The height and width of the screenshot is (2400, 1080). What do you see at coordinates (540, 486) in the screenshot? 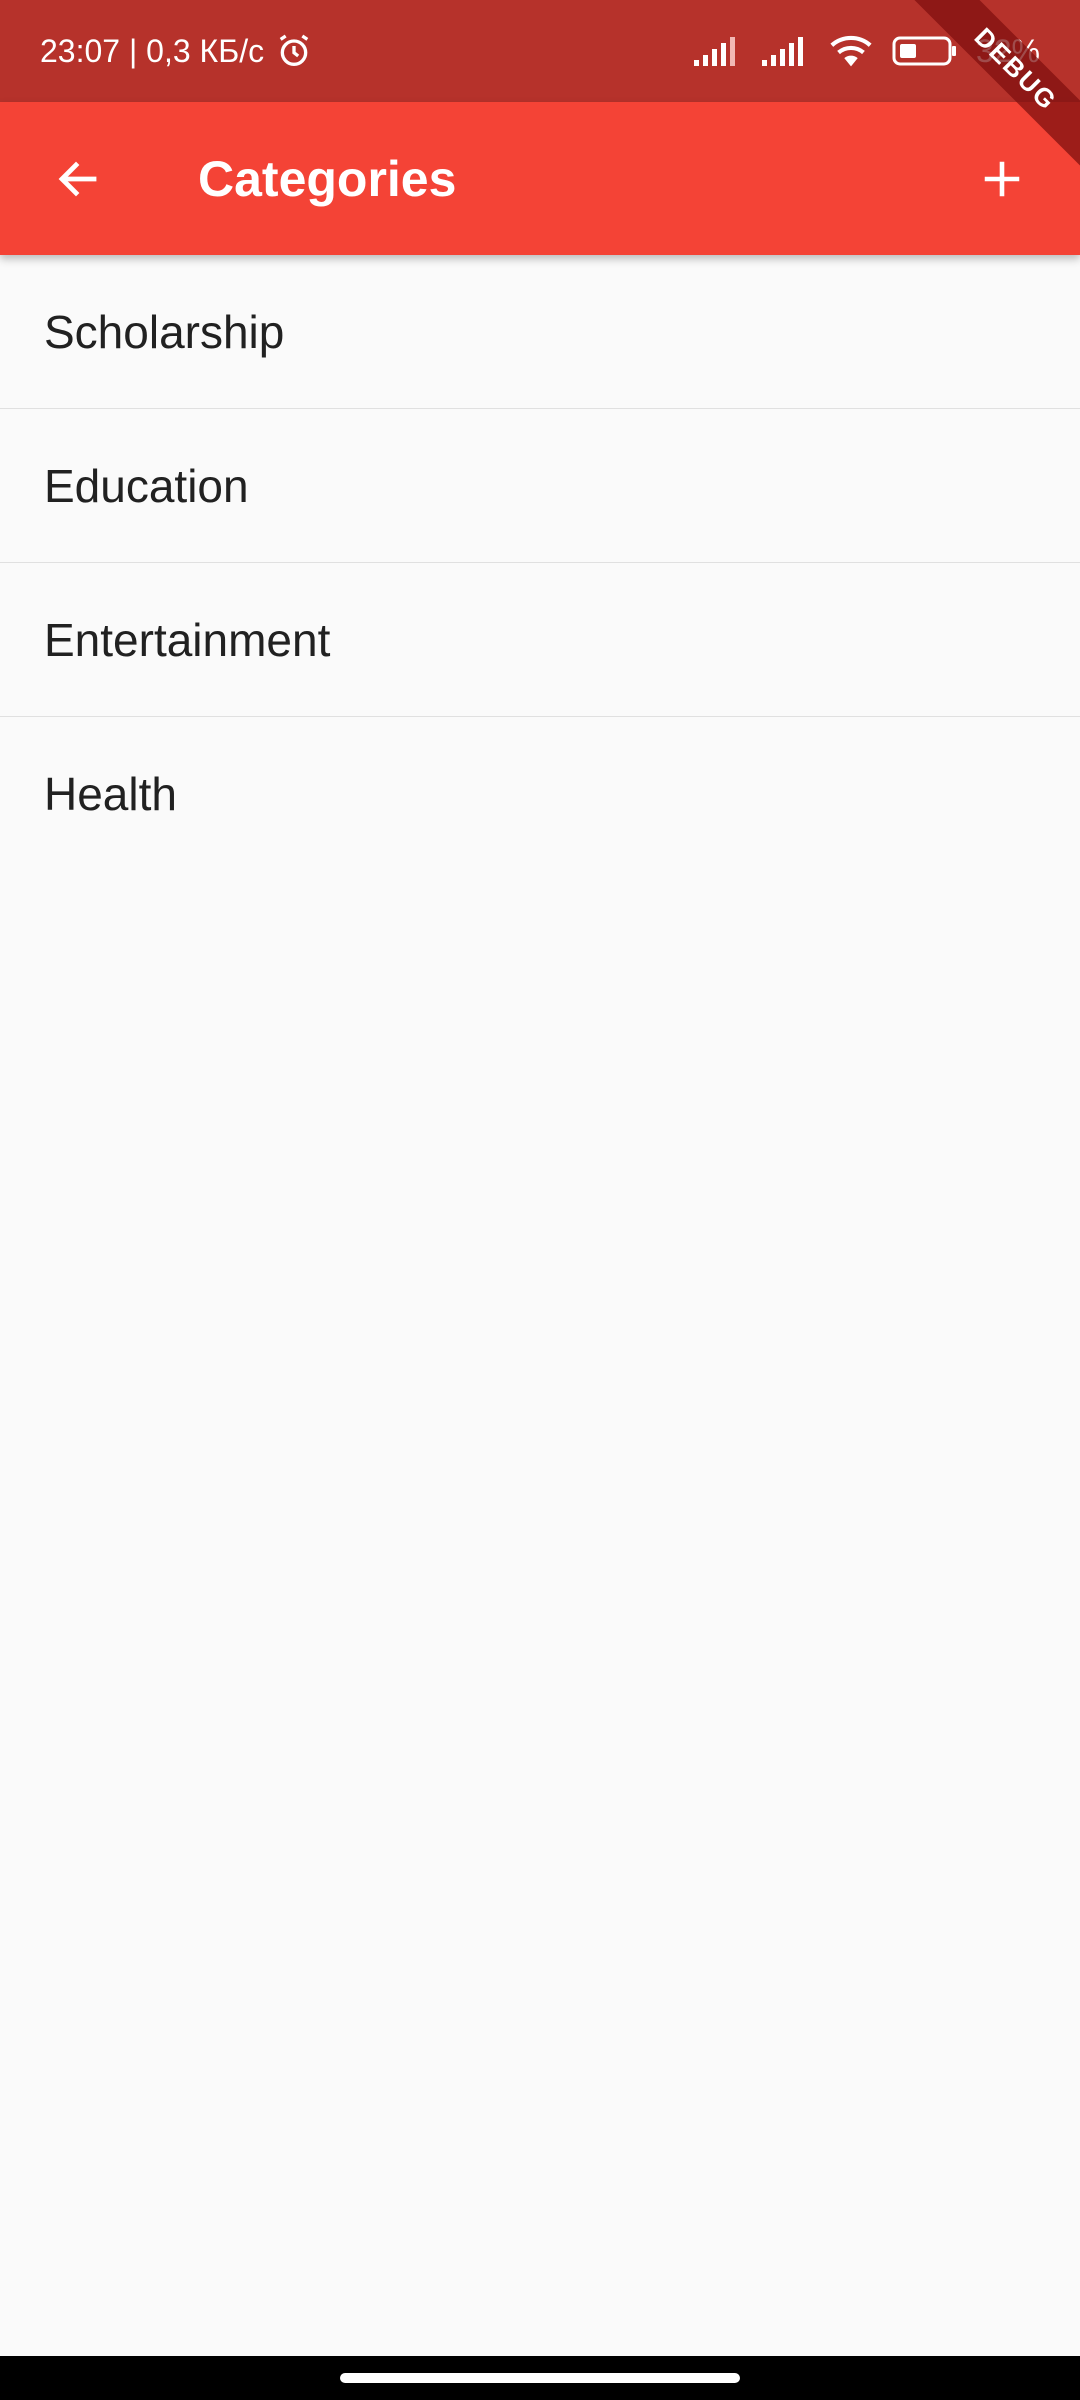
I see `category-item: Education` at bounding box center [540, 486].